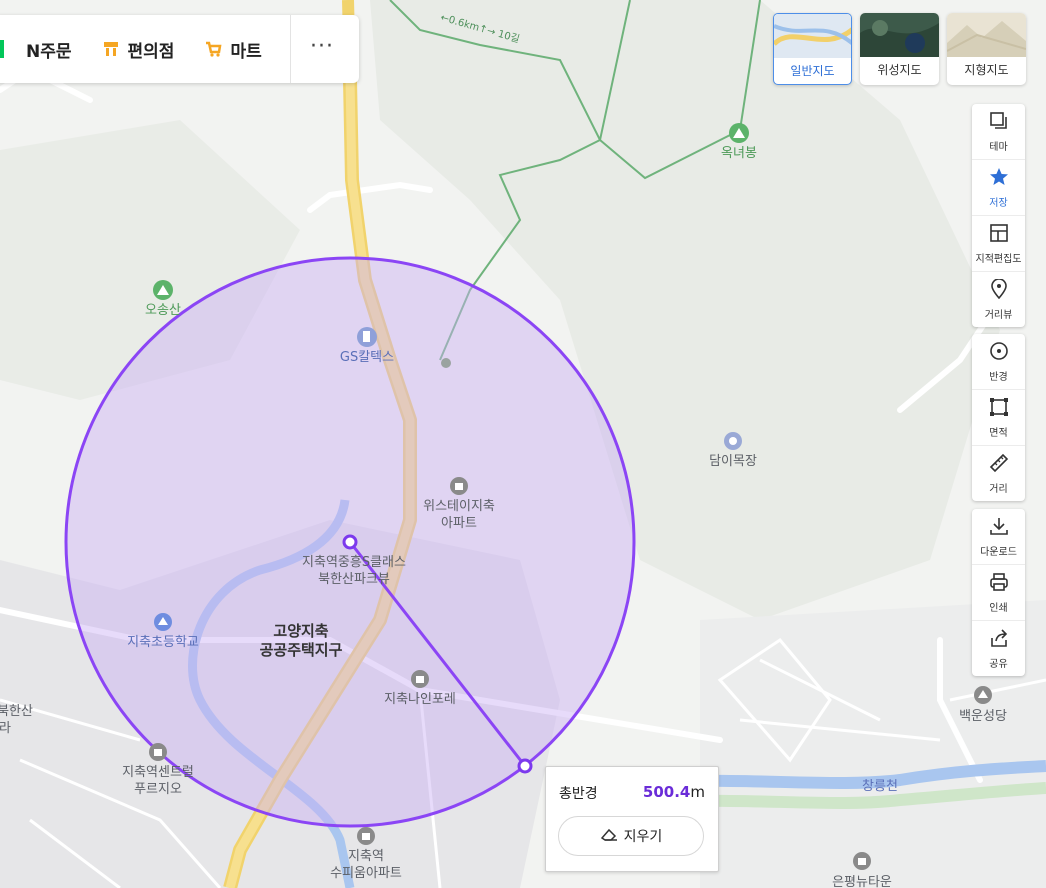 The image size is (1046, 888). What do you see at coordinates (812, 71) in the screenshot?
I see `maptype-normal-label: 일반지도` at bounding box center [812, 71].